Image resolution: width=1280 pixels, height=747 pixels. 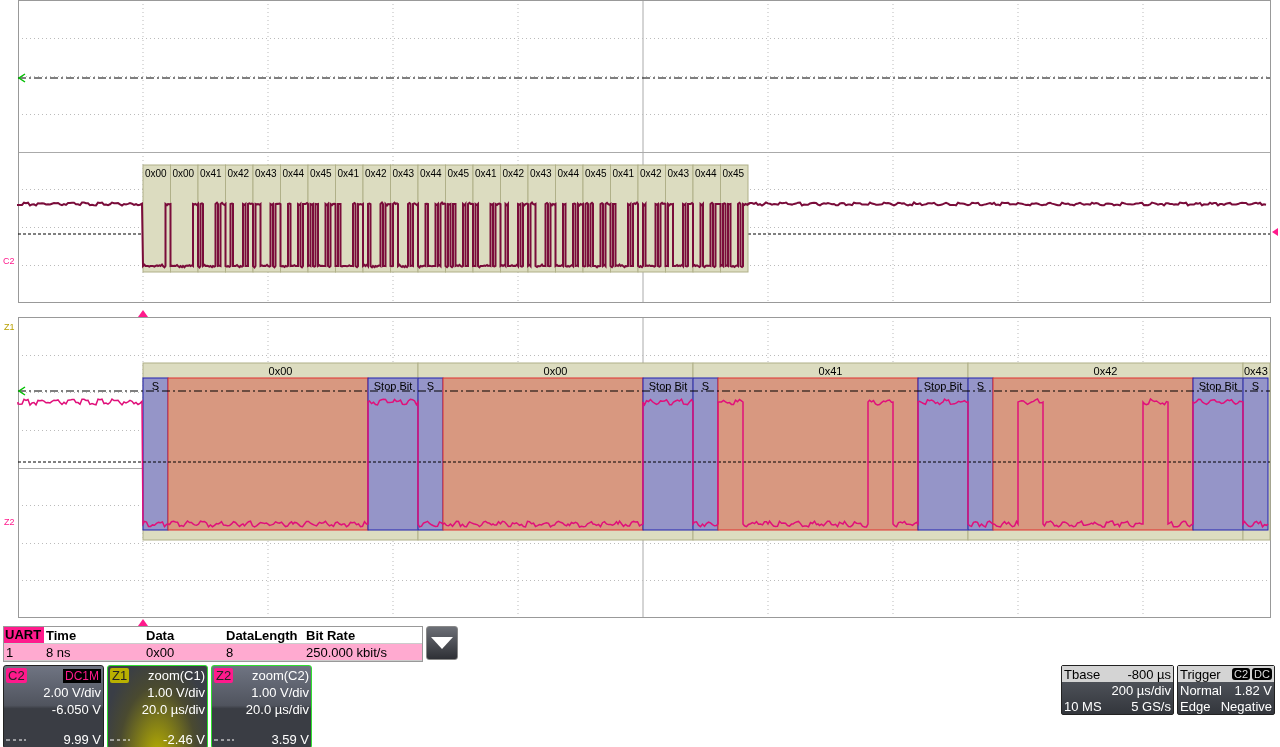 What do you see at coordinates (120, 675) in the screenshot?
I see `channel-badge: Z1` at bounding box center [120, 675].